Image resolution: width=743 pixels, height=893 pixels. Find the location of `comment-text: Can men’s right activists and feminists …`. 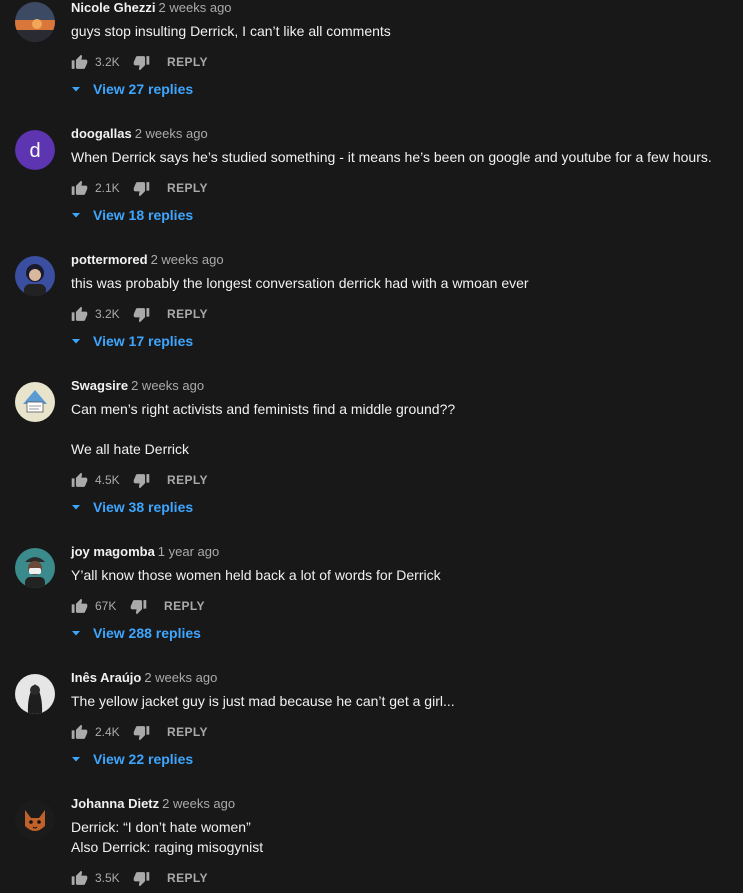

comment-text: Can men’s right activists and feminists … is located at coordinates (263, 429).